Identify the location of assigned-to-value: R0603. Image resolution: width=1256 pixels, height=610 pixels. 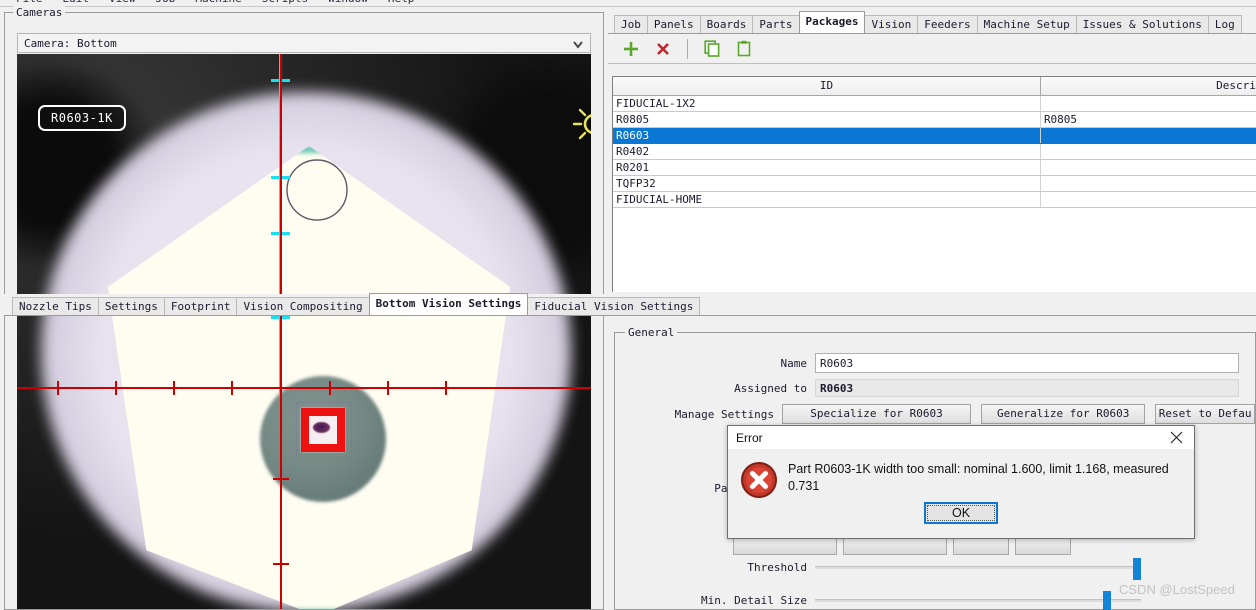
(1027, 388).